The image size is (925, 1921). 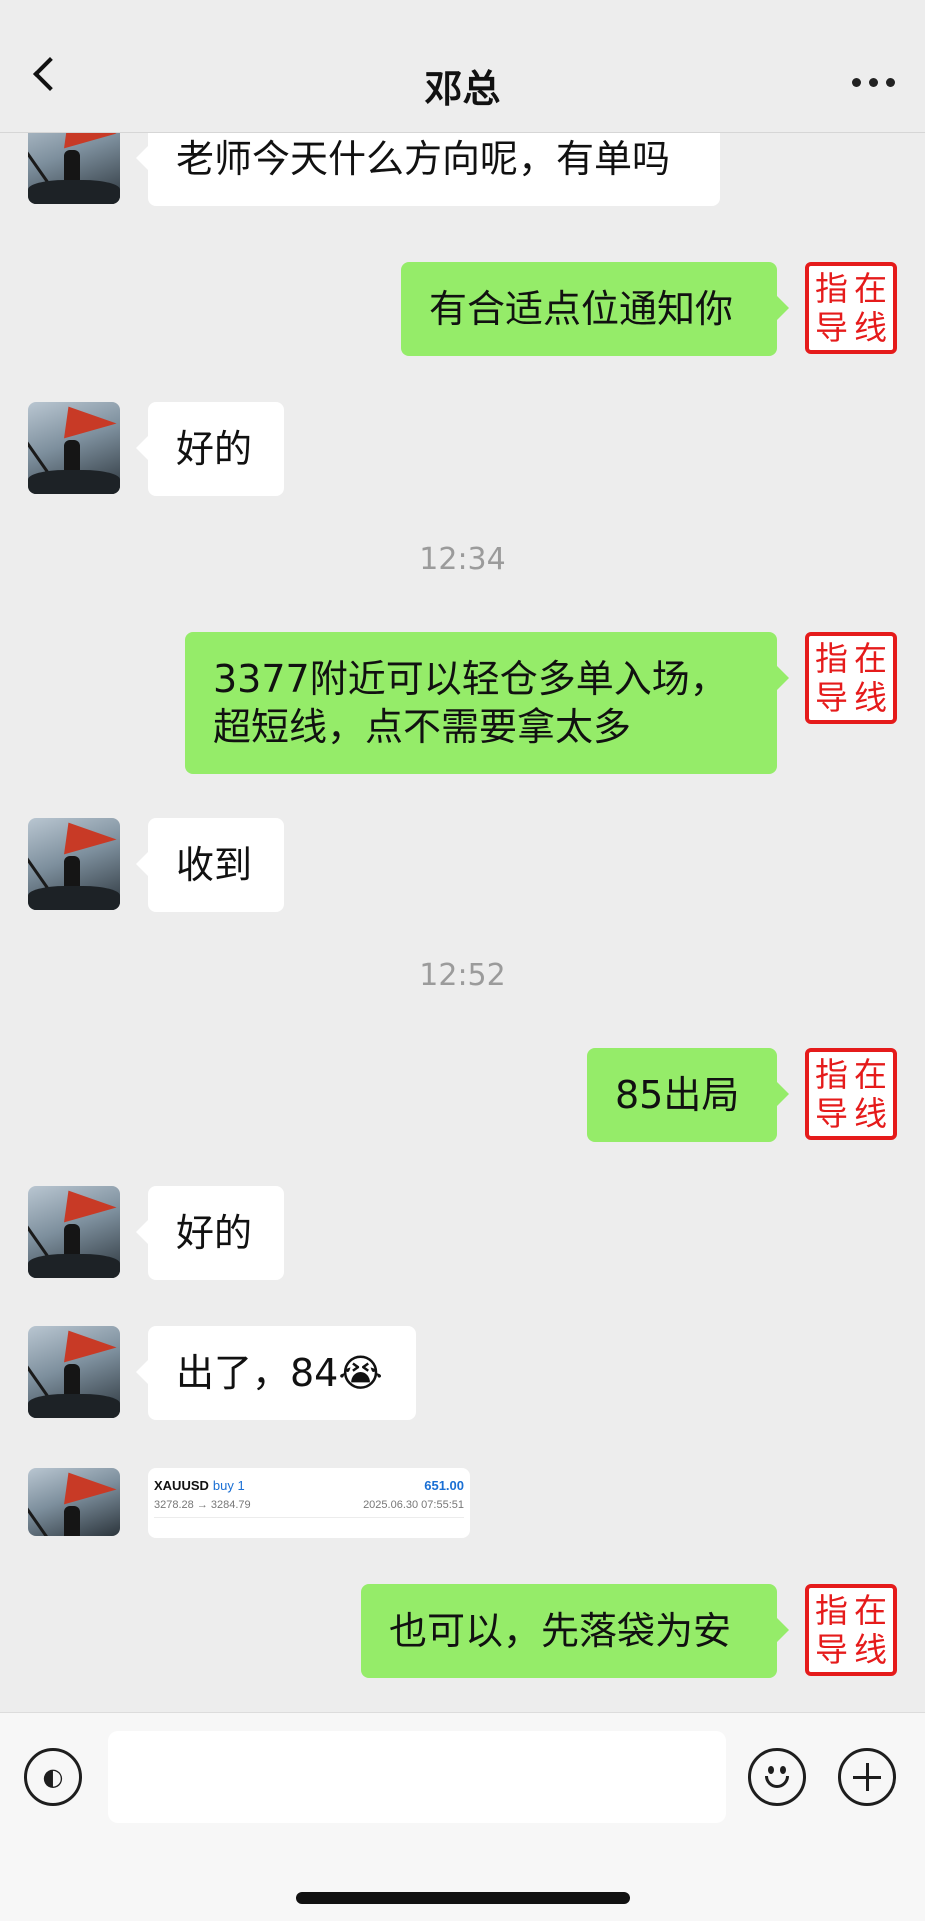 I want to click on plus-icon, so click(x=867, y=1777).